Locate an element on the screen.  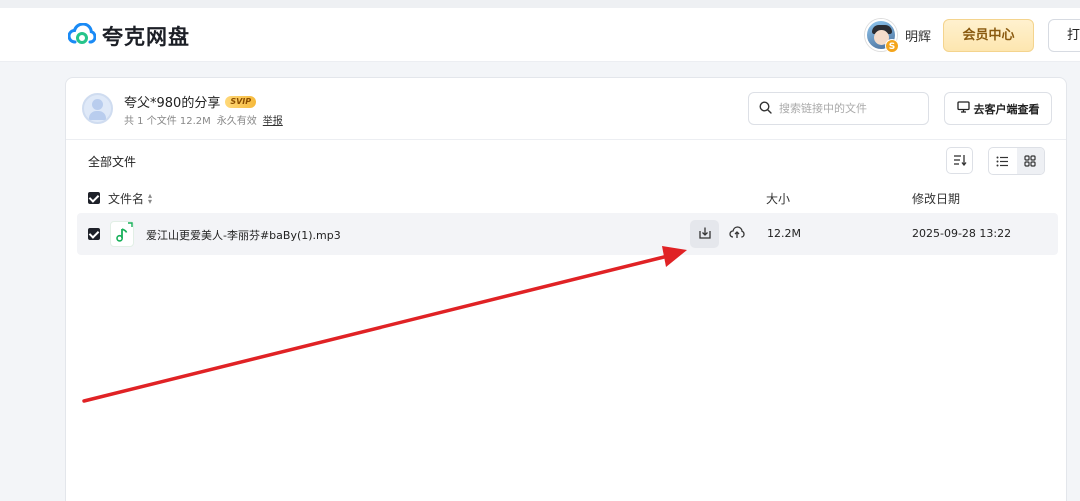
cloud-logo-icon is located at coordinates (82, 35).